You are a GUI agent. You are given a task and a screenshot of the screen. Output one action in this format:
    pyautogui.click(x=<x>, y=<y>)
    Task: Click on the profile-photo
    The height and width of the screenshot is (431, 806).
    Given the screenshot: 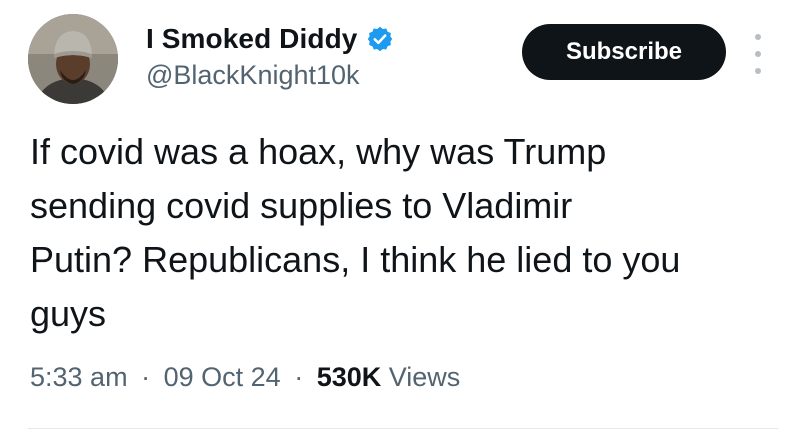 What is the action you would take?
    pyautogui.click(x=73, y=59)
    